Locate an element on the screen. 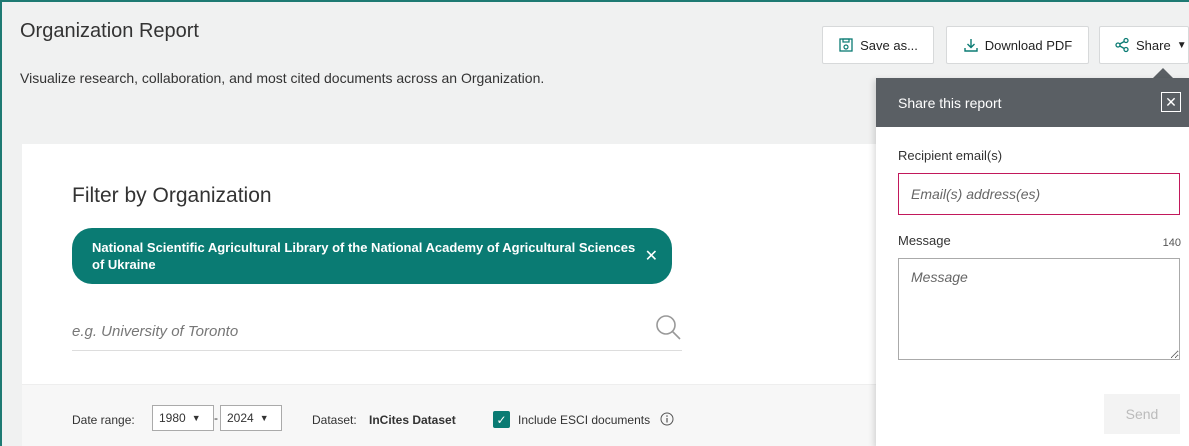  save-icon is located at coordinates (846, 45).